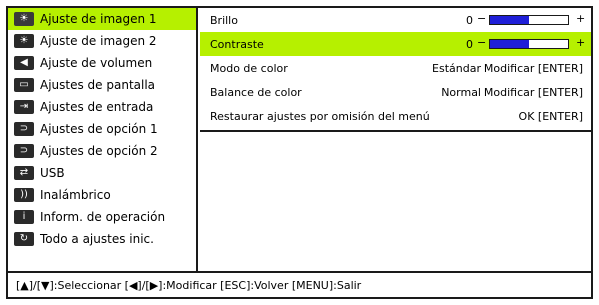 Image resolution: width=599 pixels, height=305 pixels. I want to click on speaker-icon: ◀, so click(24, 63).